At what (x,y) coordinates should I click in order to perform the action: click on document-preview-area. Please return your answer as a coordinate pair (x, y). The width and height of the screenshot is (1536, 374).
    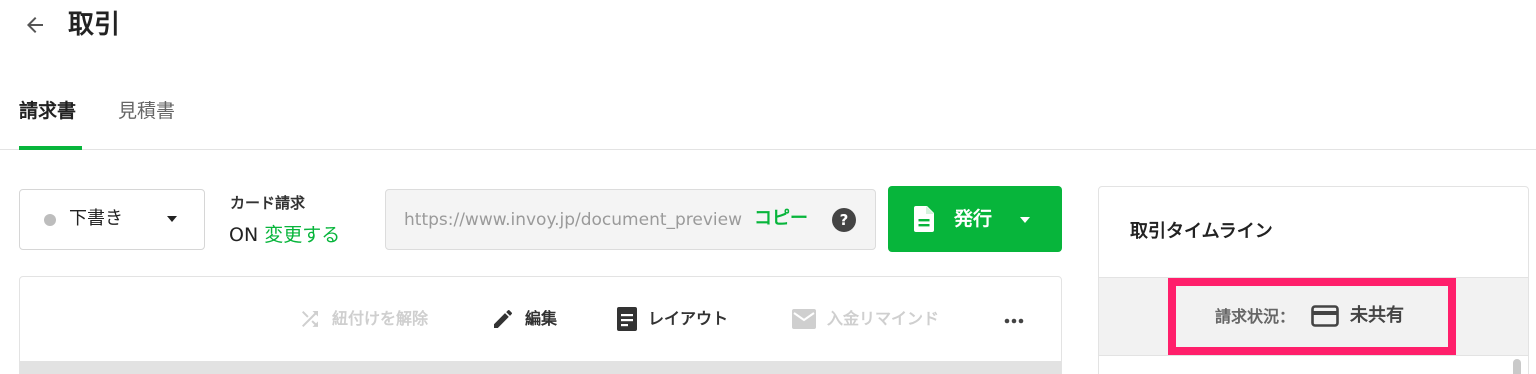
    Looking at the image, I should click on (540, 367).